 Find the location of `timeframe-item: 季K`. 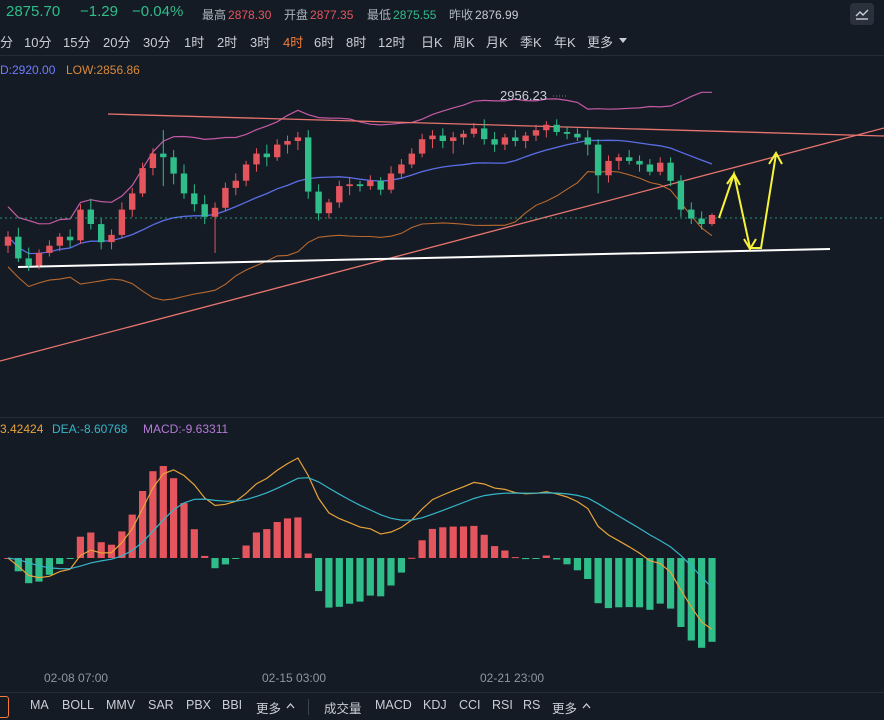

timeframe-item: 季K is located at coordinates (531, 41).